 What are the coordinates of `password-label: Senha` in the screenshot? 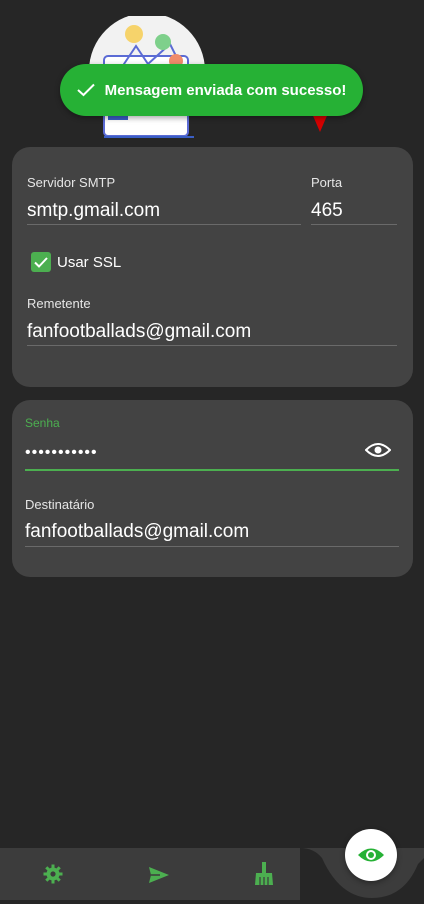 It's located at (42, 423).